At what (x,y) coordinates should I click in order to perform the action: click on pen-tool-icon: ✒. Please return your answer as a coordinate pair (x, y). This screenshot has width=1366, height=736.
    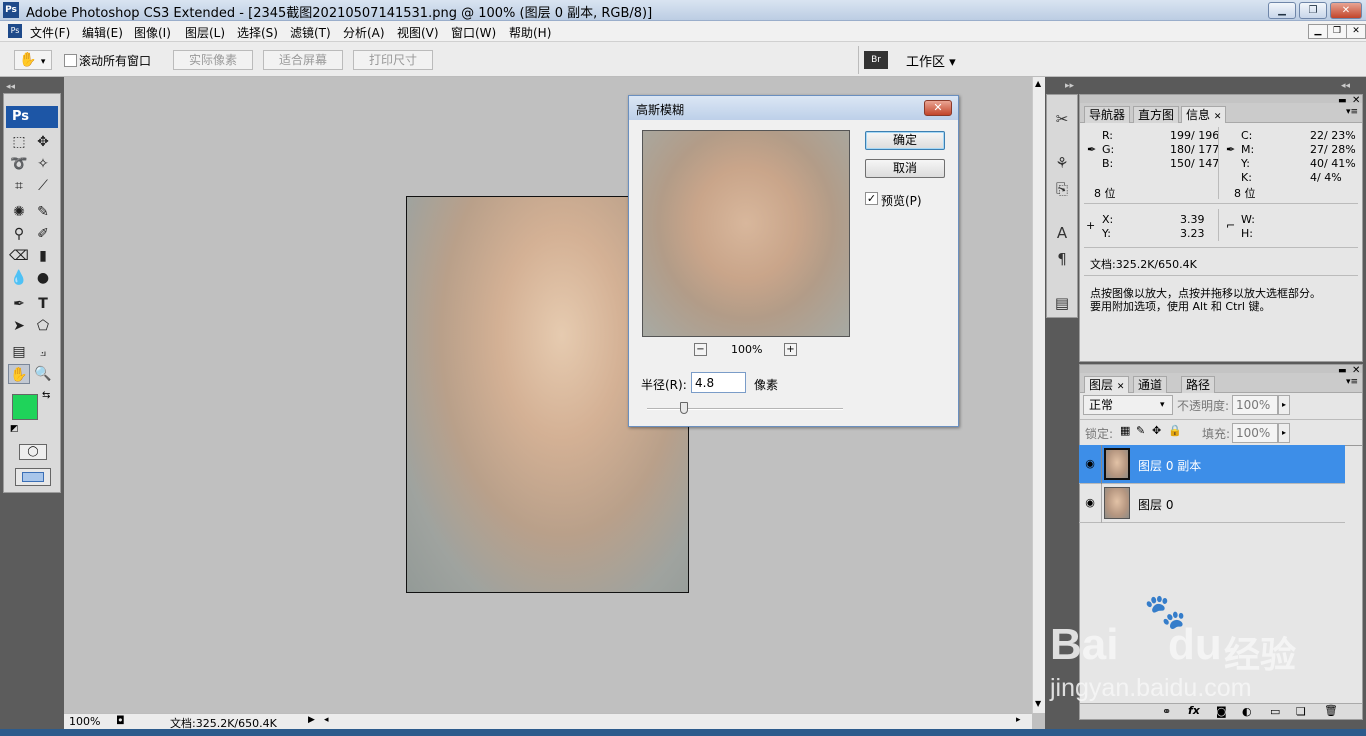
    Looking at the image, I should click on (19, 304).